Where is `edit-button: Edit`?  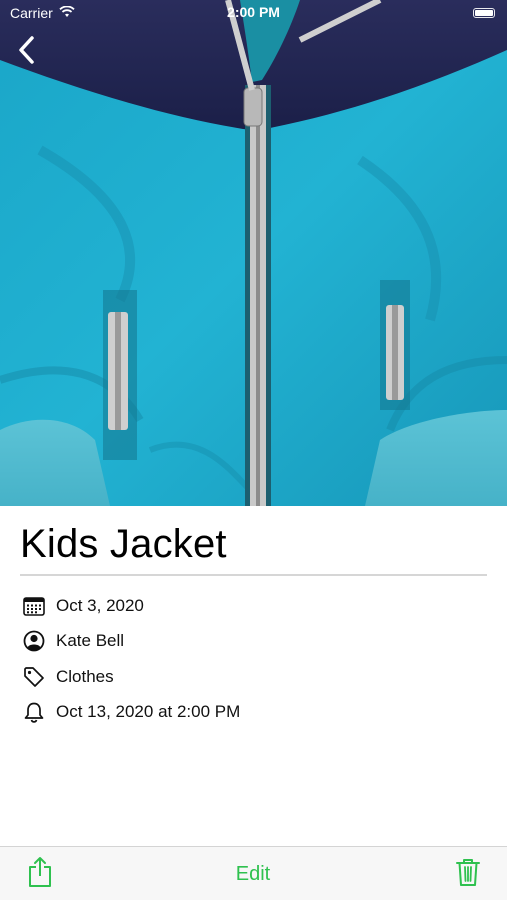 edit-button: Edit is located at coordinates (253, 873).